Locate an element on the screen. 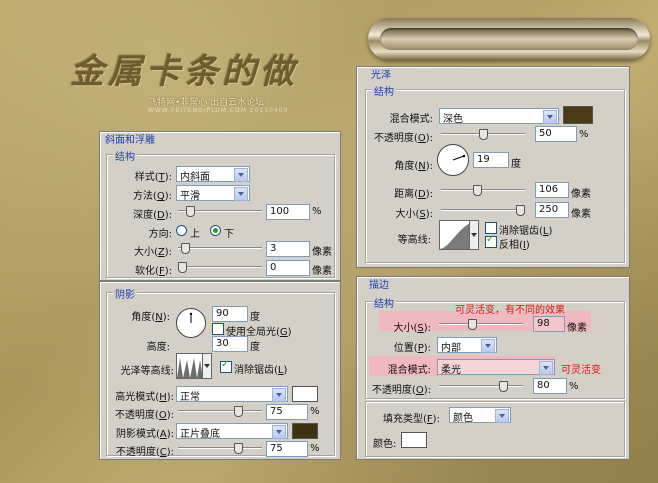 The image size is (658, 483). stroke-opacity-input: 80 is located at coordinates (550, 386).